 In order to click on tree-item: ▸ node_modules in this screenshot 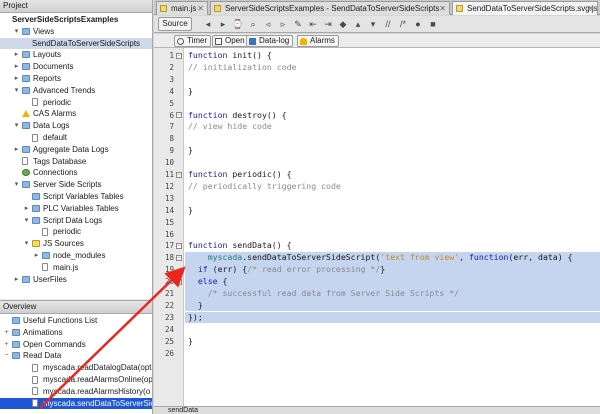, I will do `click(76, 256)`.